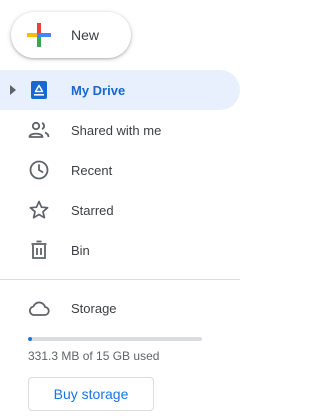  I want to click on storage-usage-text: 331.3 MB of 15 GB used, so click(94, 356).